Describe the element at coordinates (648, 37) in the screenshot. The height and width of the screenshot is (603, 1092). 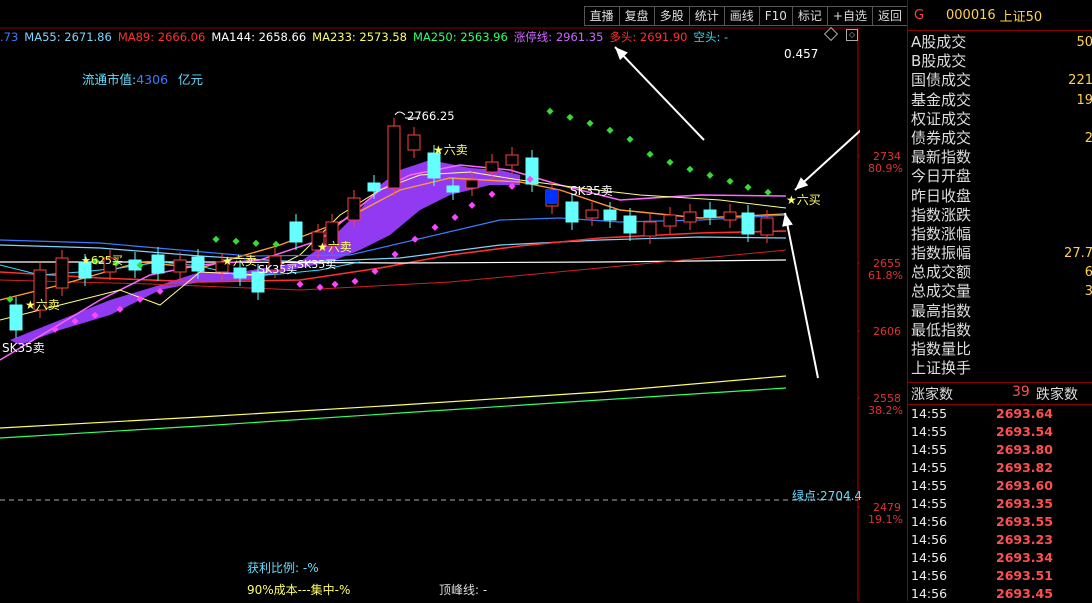
I see `ma-legend-item: 多头: 2691.90` at that location.